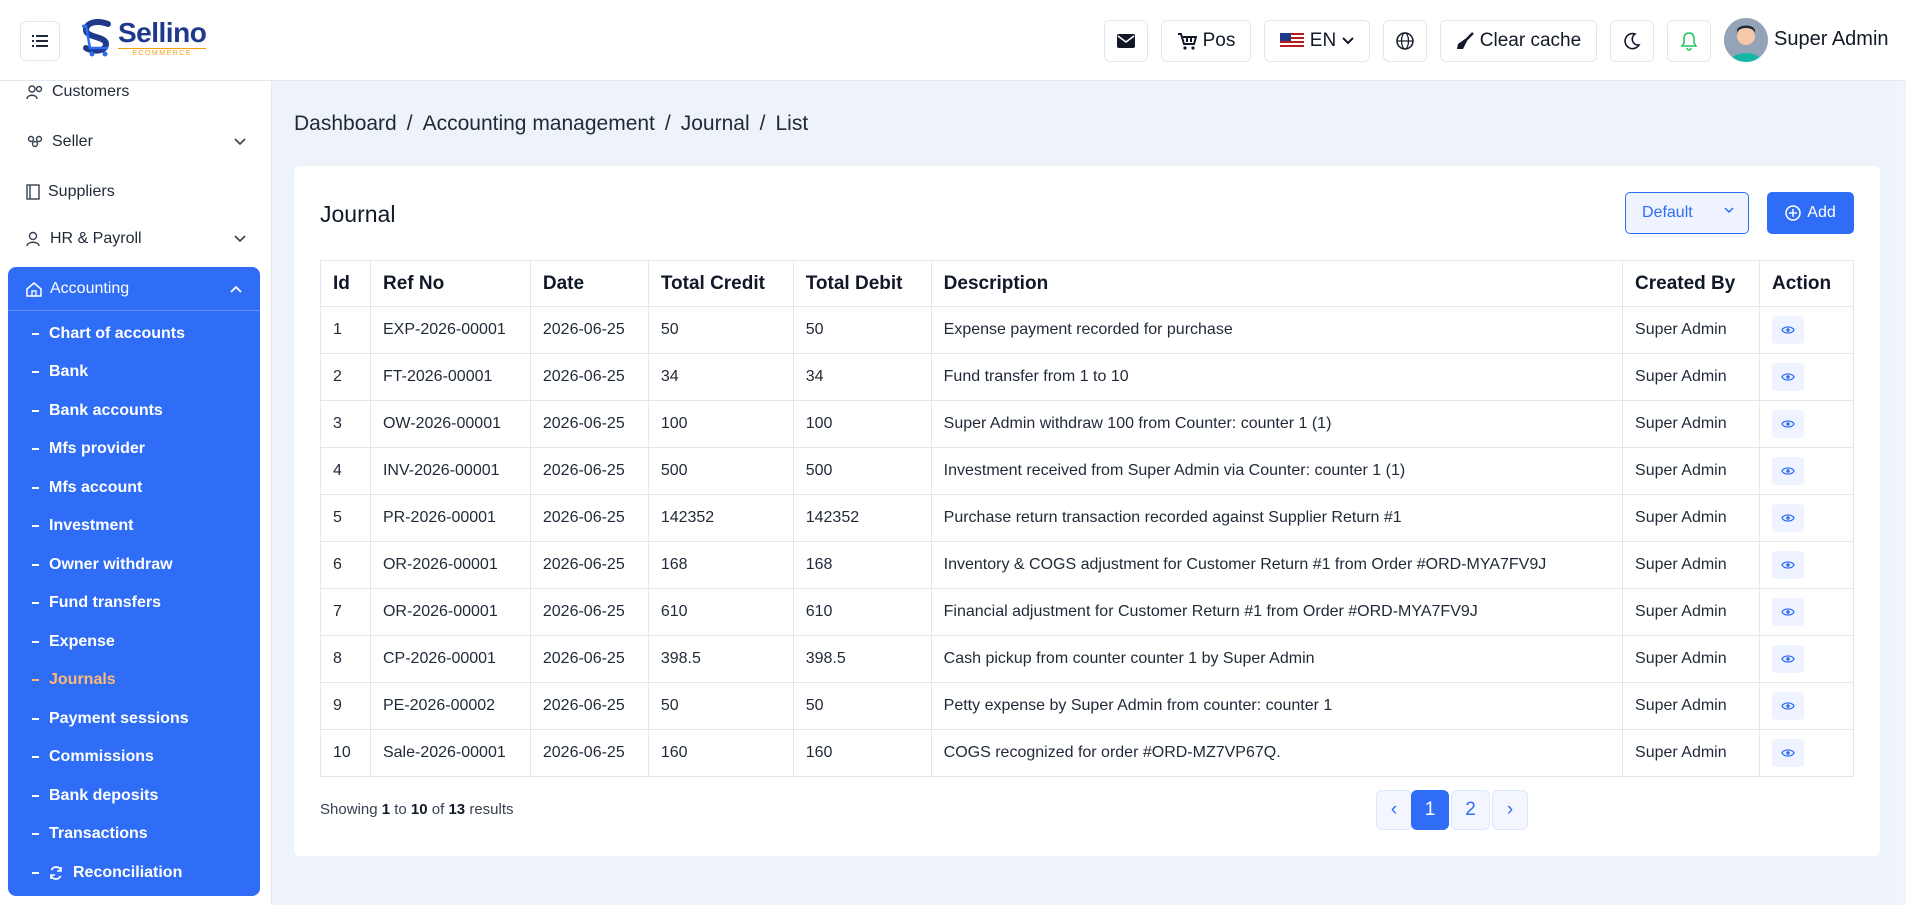  Describe the element at coordinates (438, 809) in the screenshot. I see `summary-text: of` at that location.